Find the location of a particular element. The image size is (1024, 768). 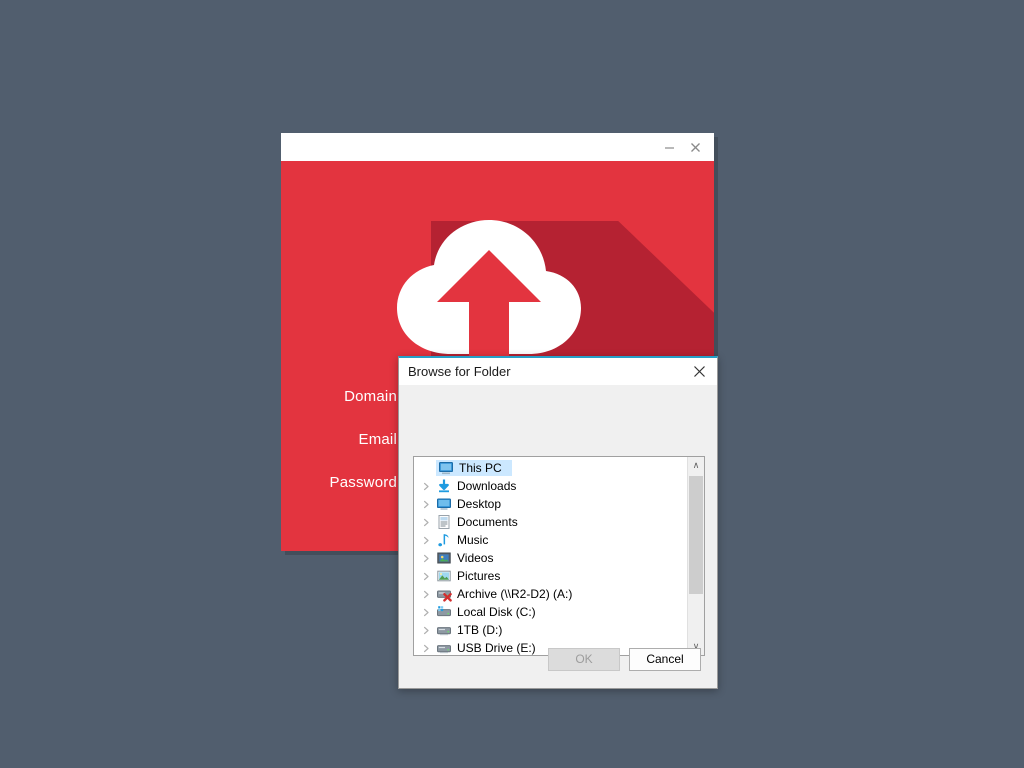

downloads-icon is located at coordinates (444, 486).